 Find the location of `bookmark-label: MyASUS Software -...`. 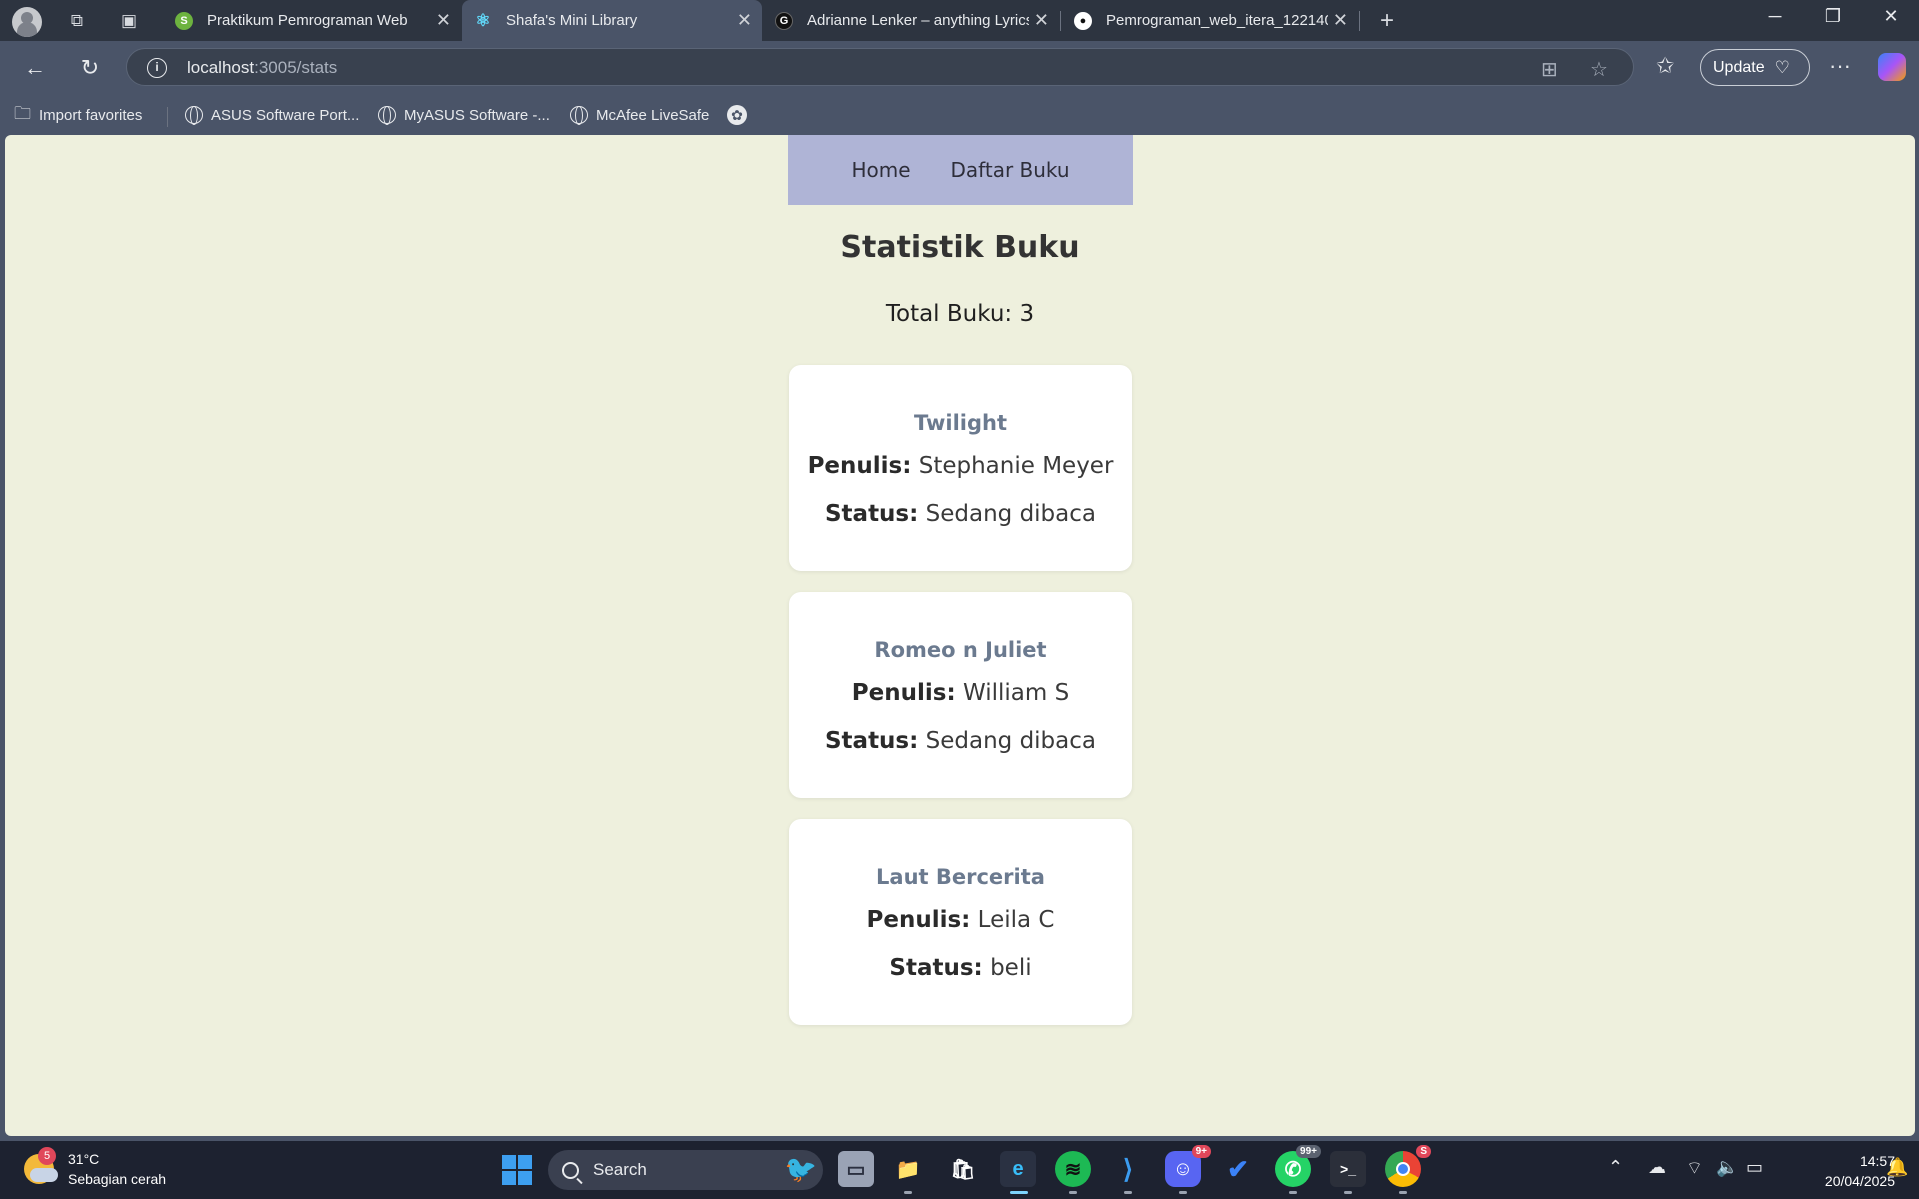

bookmark-label: MyASUS Software -... is located at coordinates (477, 115).